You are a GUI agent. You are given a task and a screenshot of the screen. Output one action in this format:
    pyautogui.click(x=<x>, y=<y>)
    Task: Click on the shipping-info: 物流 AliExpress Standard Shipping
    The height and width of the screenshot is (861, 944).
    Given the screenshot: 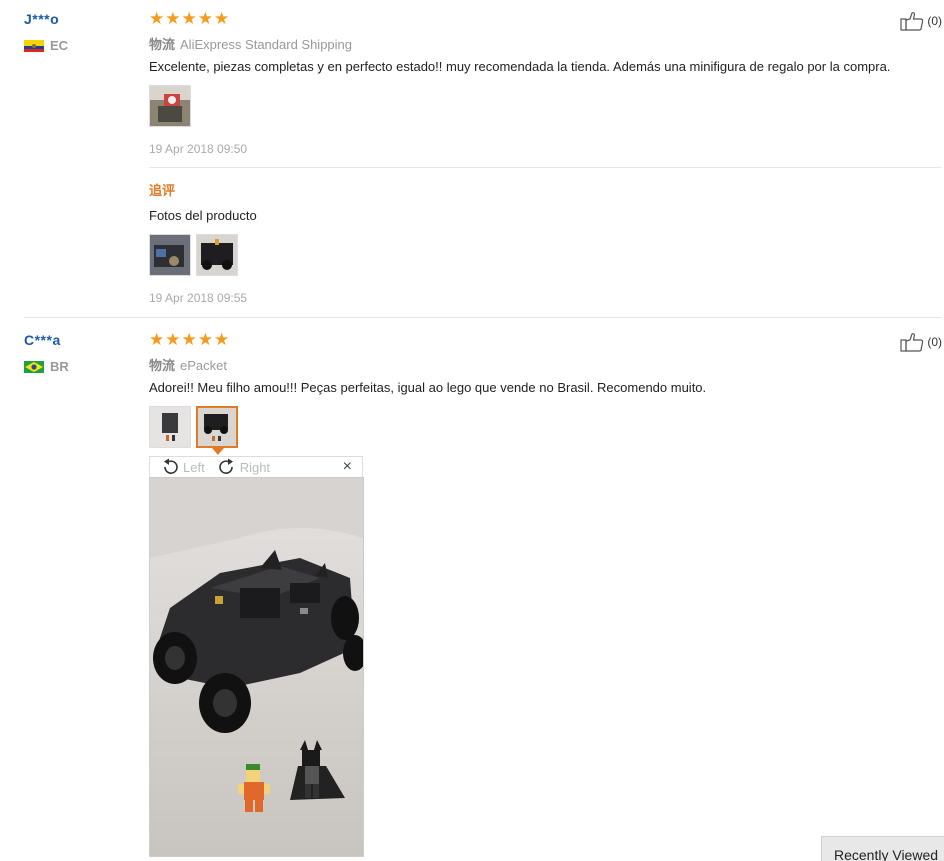 What is the action you would take?
    pyautogui.click(x=250, y=43)
    